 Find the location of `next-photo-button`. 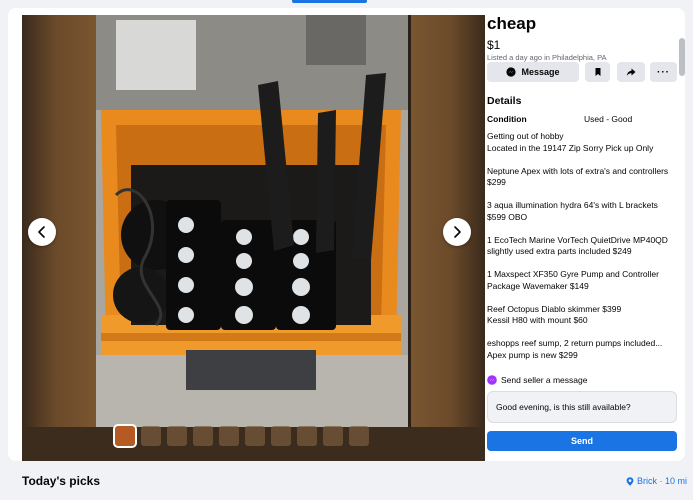

next-photo-button is located at coordinates (457, 232).